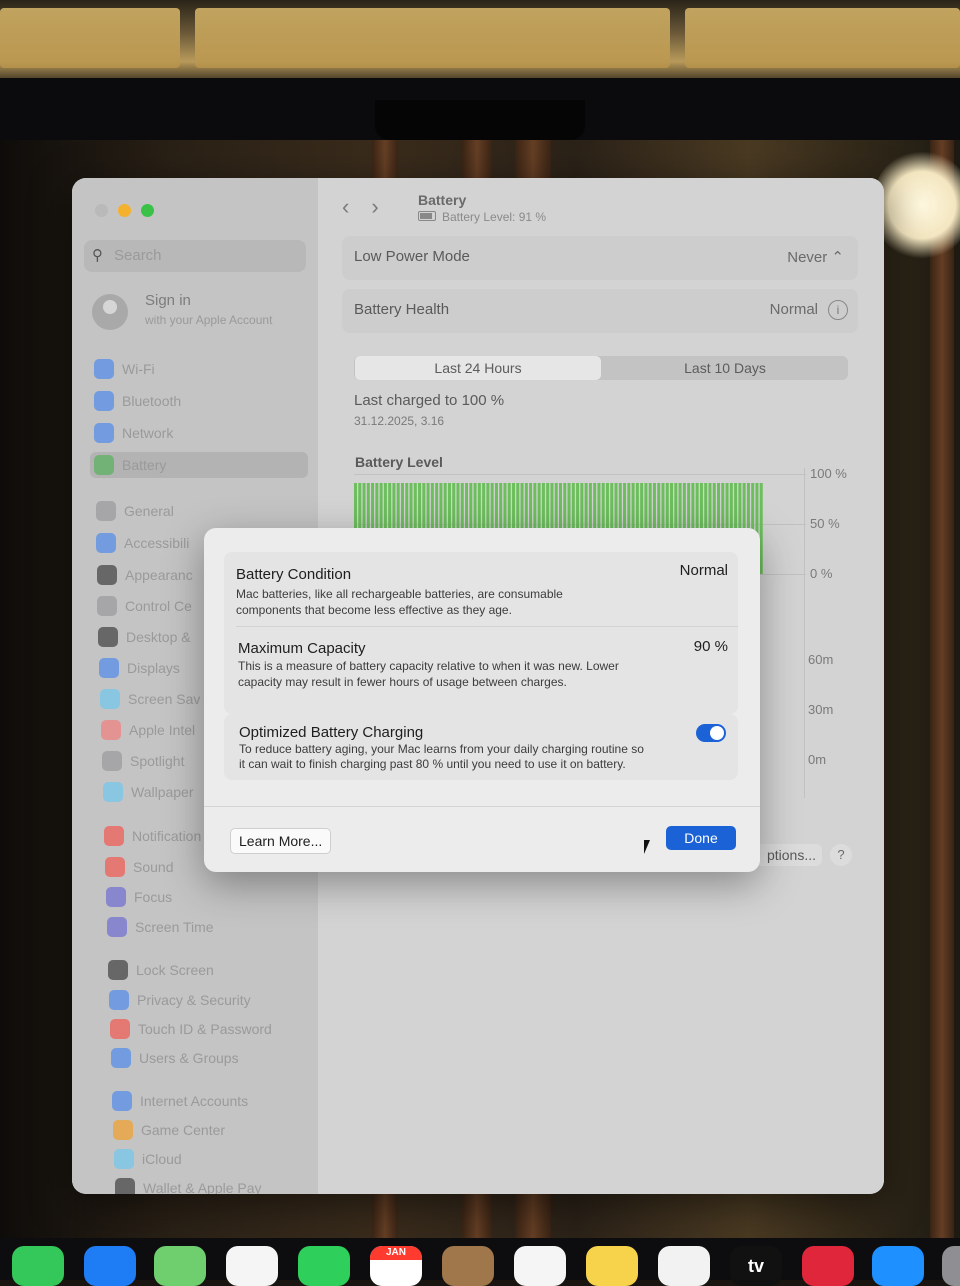  What do you see at coordinates (396, 1266) in the screenshot?
I see `calendar-icon: JAN` at bounding box center [396, 1266].